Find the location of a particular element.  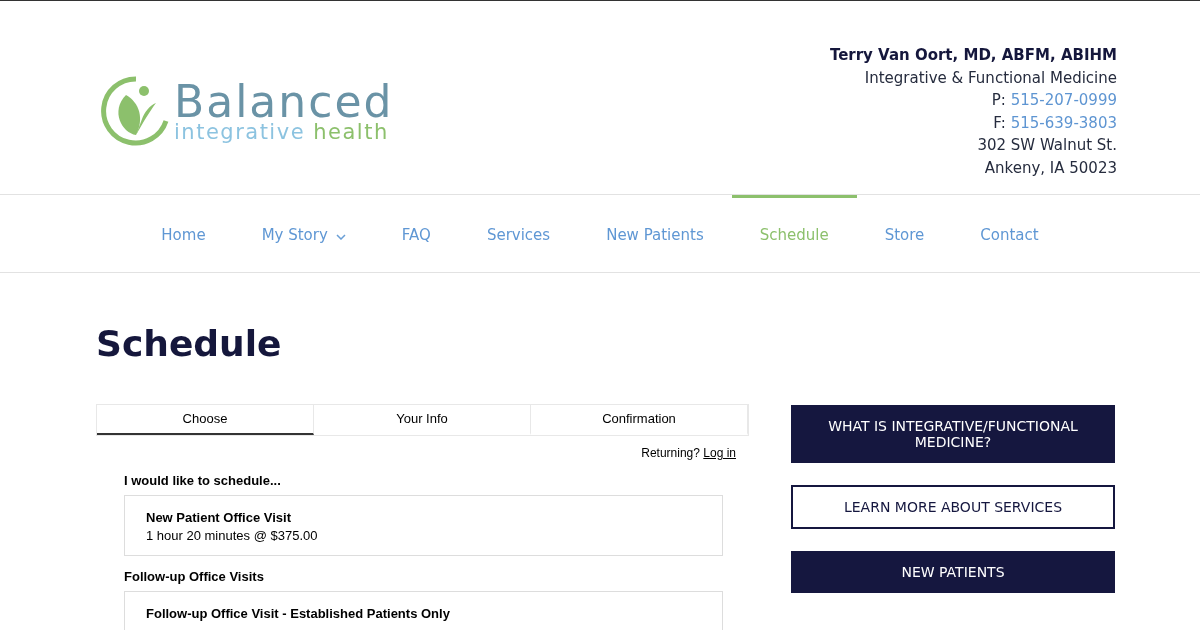

page-title: Schedule is located at coordinates (189, 343).